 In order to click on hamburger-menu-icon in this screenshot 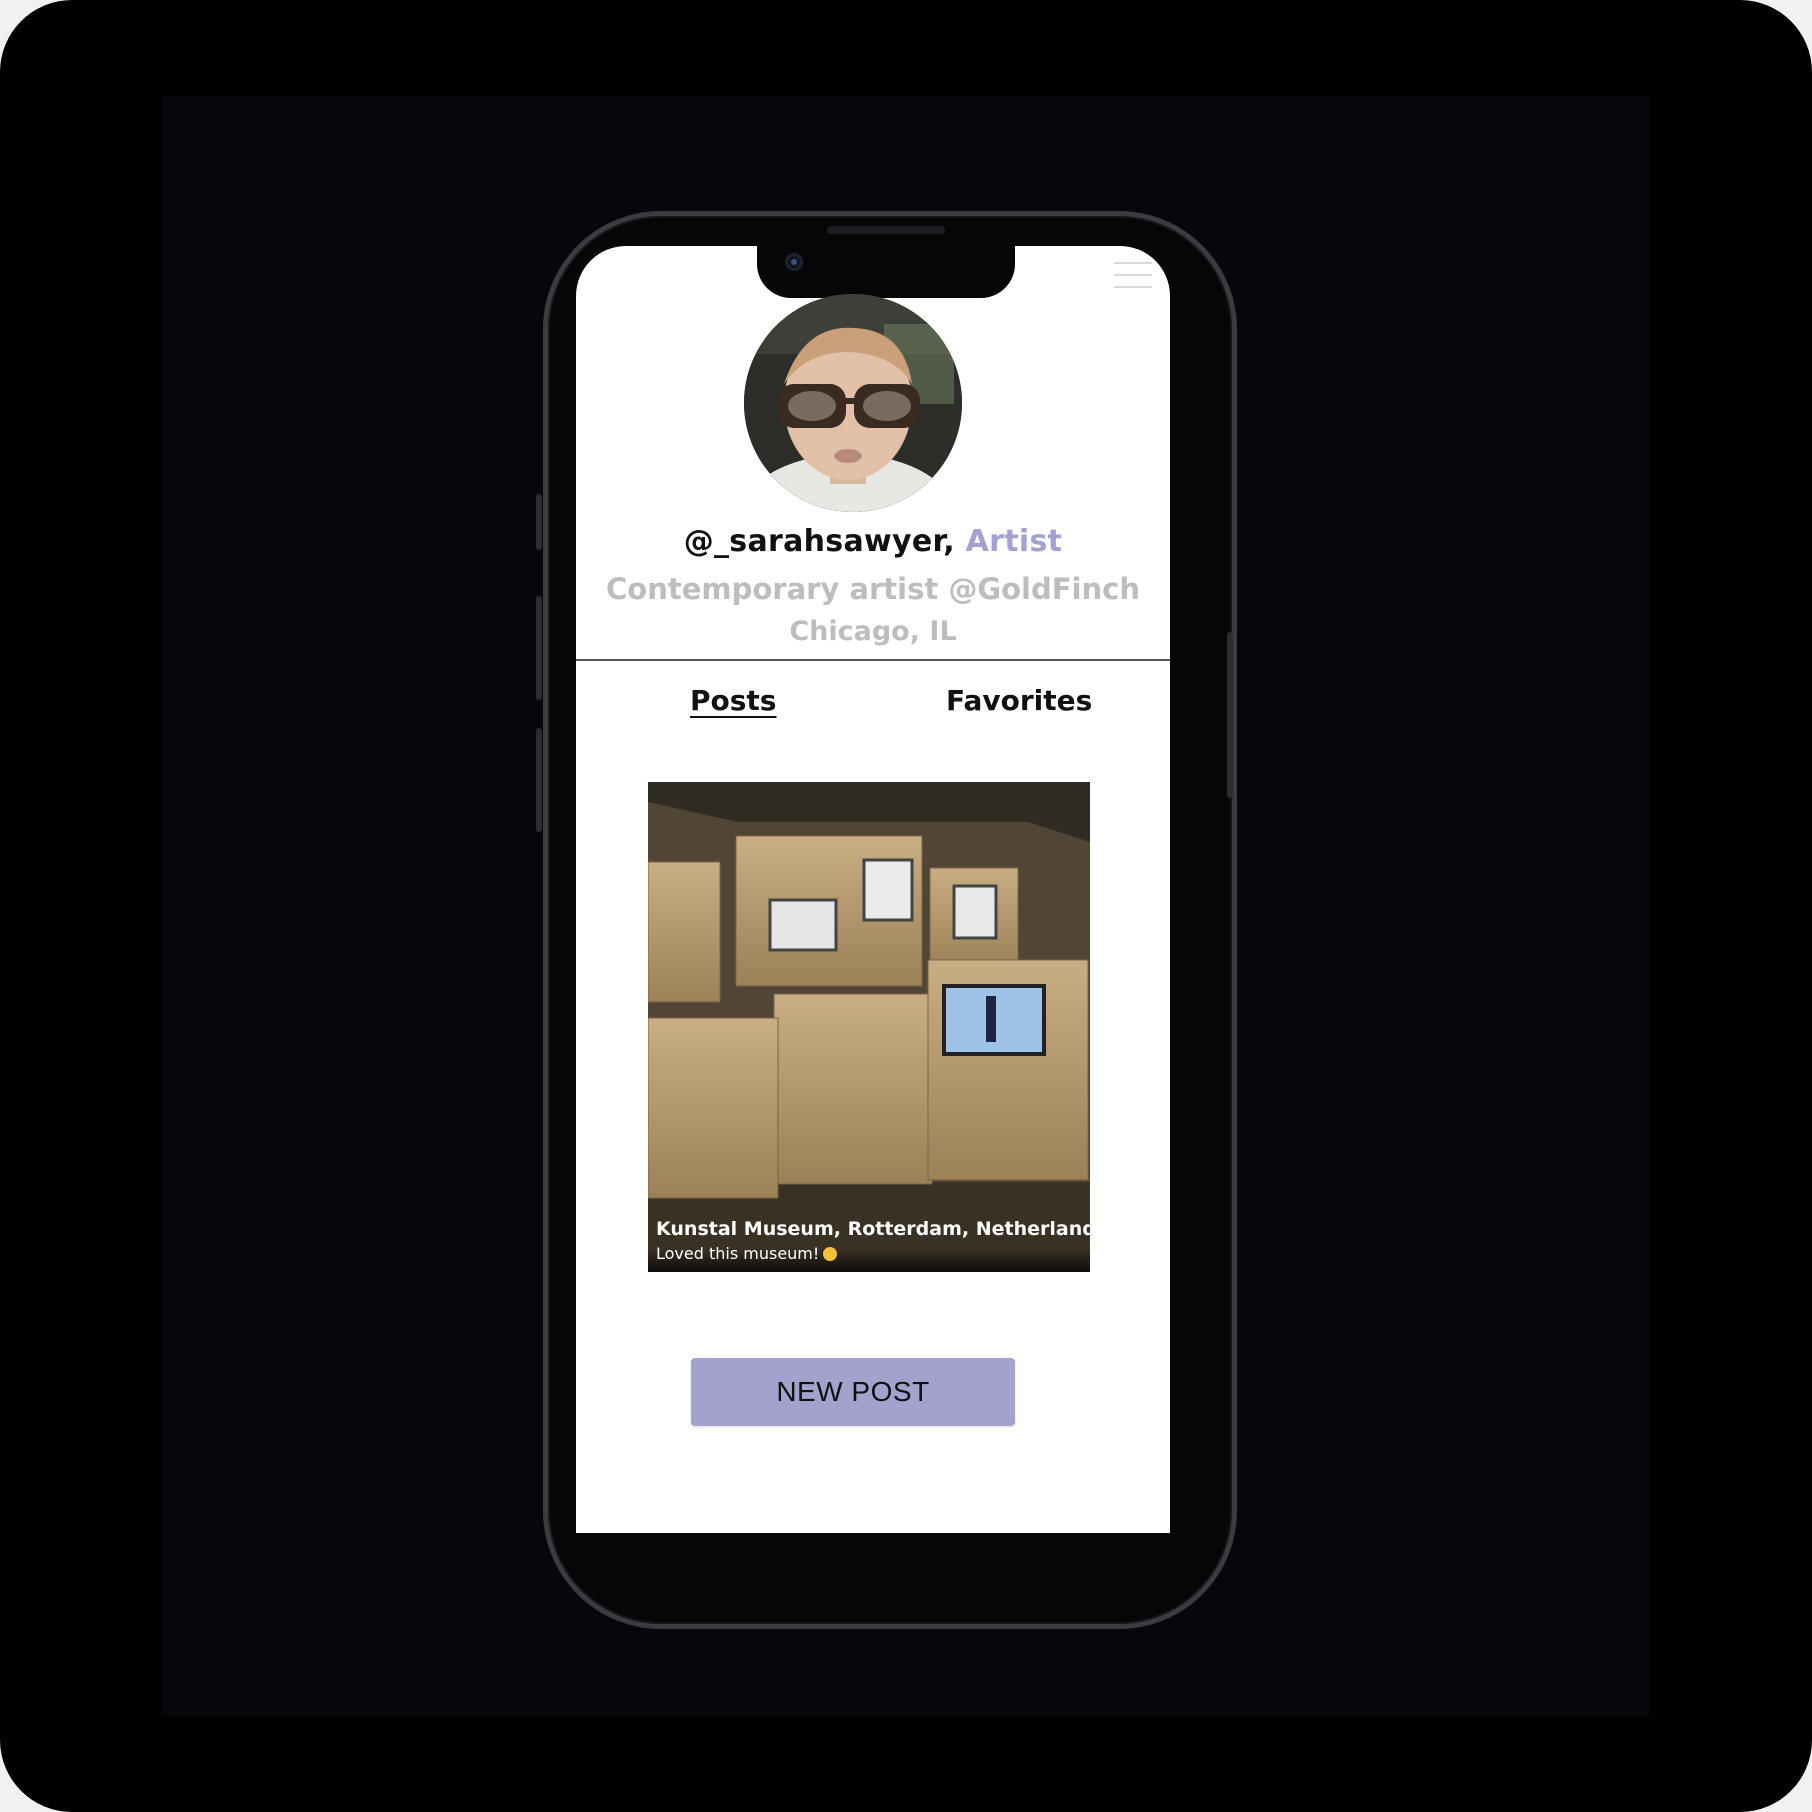, I will do `click(1133, 275)`.